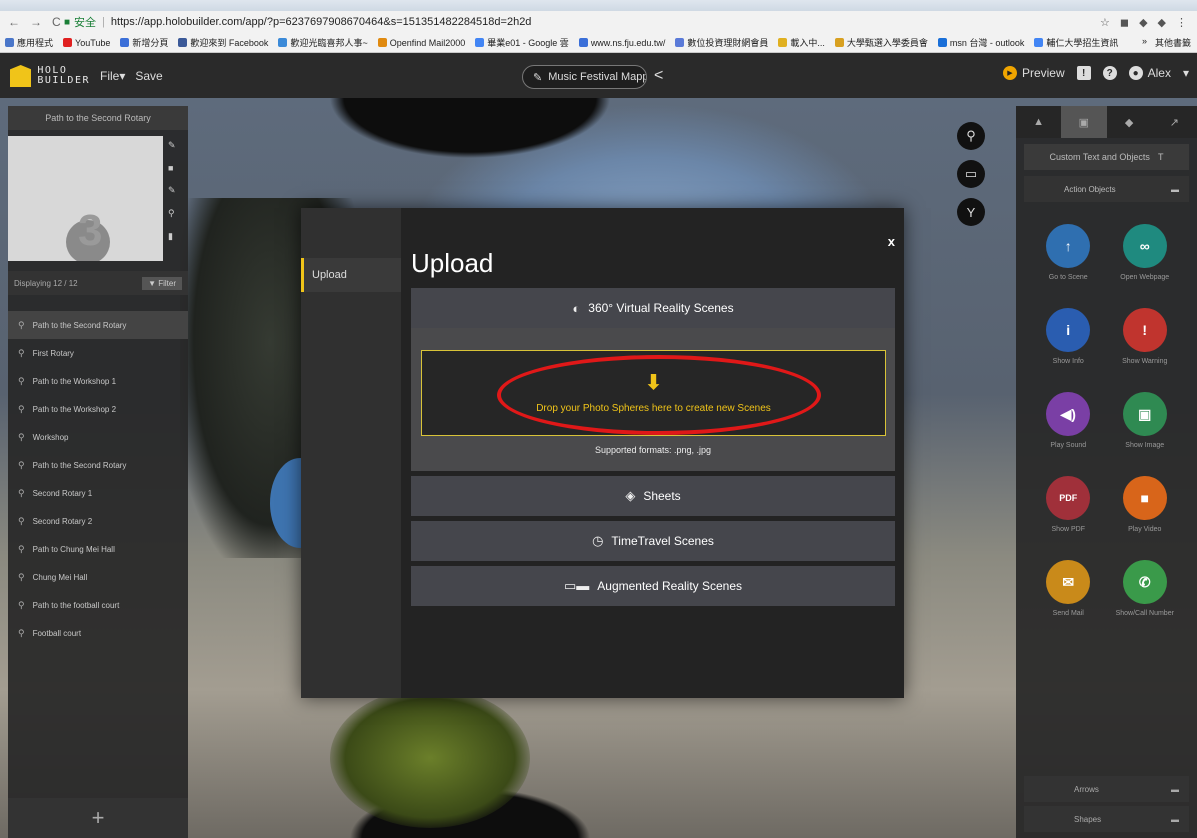 The height and width of the screenshot is (838, 1197). Describe the element at coordinates (1145, 510) in the screenshot. I see `action-object: ■ Play Video` at that location.